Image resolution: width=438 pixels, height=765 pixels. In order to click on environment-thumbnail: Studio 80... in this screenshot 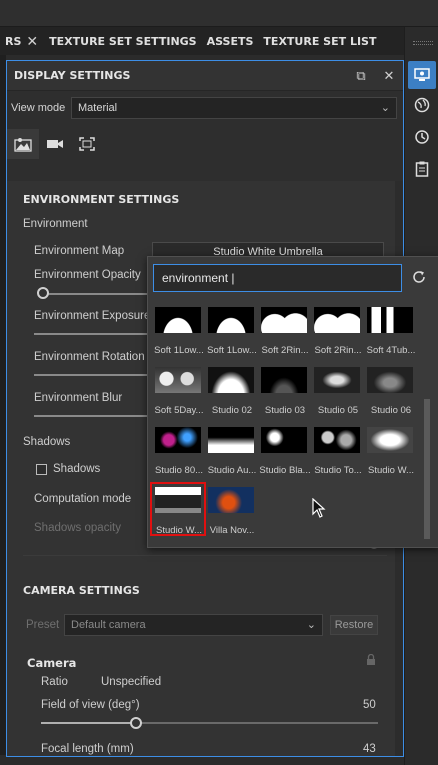, I will do `click(178, 455)`.